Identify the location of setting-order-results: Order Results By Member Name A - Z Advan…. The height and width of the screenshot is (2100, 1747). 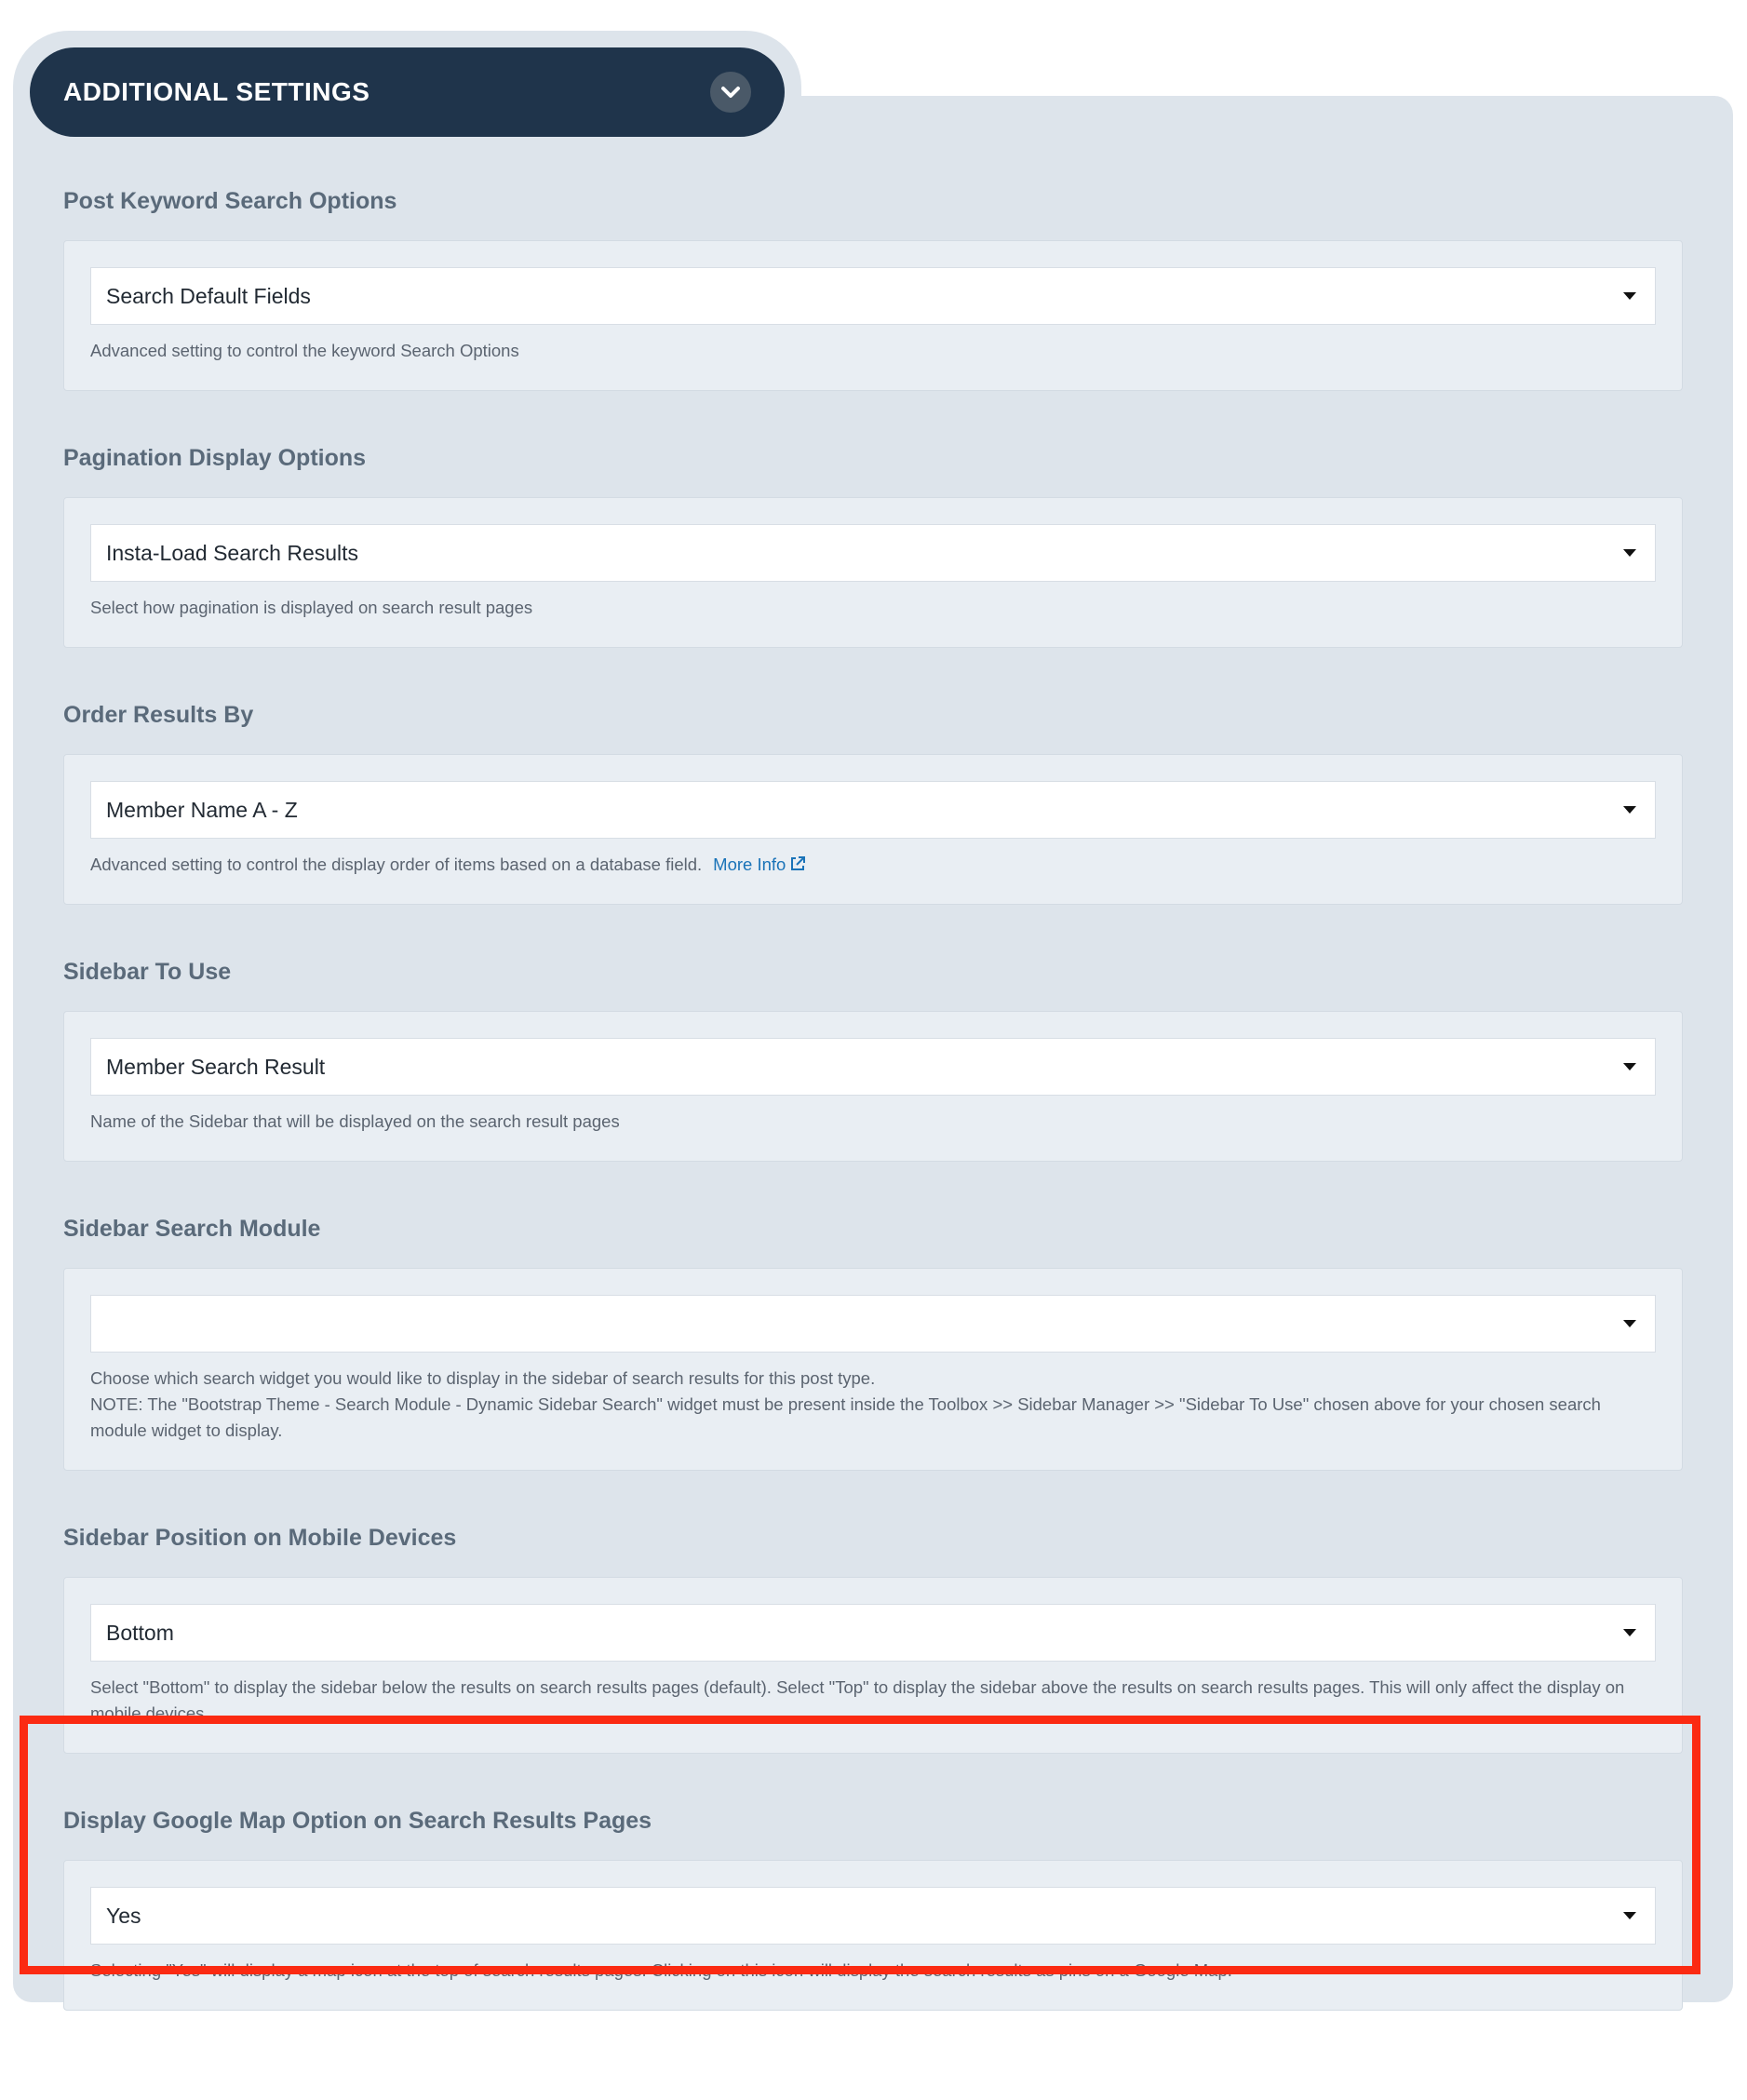
(873, 800).